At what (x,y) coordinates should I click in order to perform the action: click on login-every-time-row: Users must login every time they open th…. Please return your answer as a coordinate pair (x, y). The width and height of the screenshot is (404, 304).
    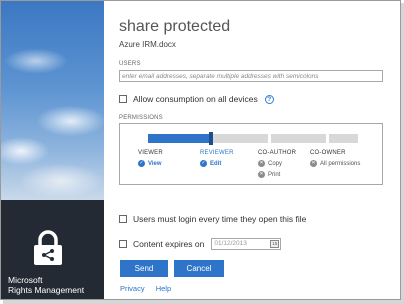
    Looking at the image, I should click on (212, 219).